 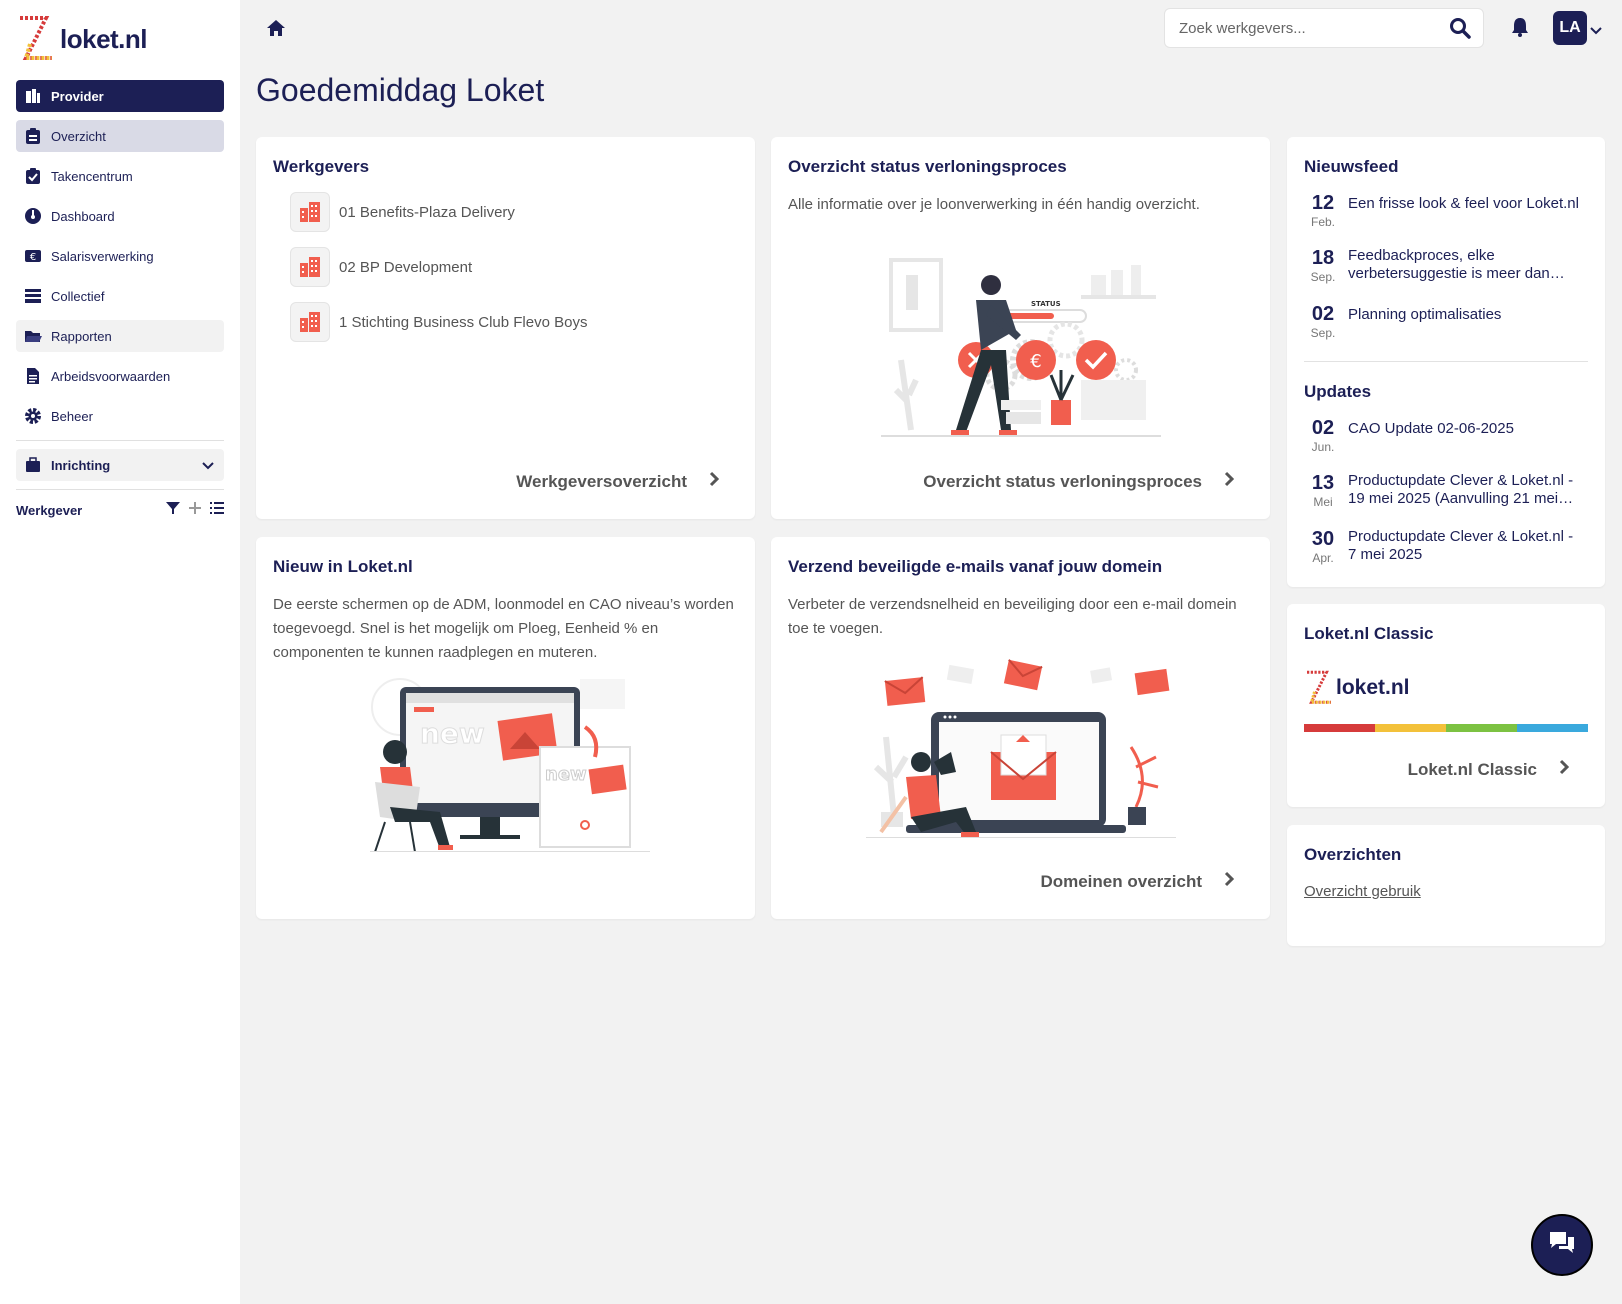 I want to click on classic-link: Loket.nl Classic, so click(x=1489, y=769).